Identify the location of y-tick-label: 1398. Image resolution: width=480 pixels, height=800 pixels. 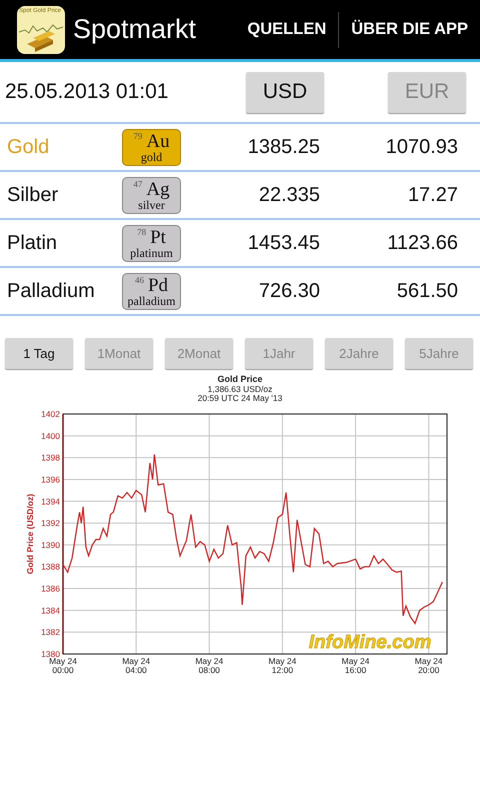
(50, 457).